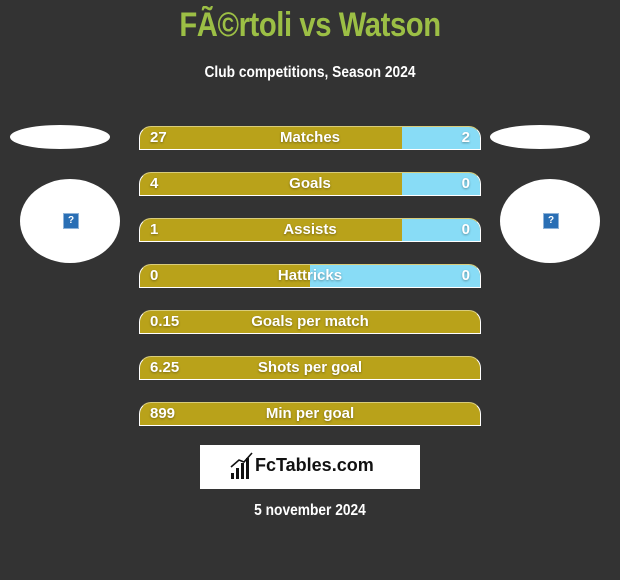 The height and width of the screenshot is (580, 620). Describe the element at coordinates (241, 465) in the screenshot. I see `chart-bars-icon` at that location.